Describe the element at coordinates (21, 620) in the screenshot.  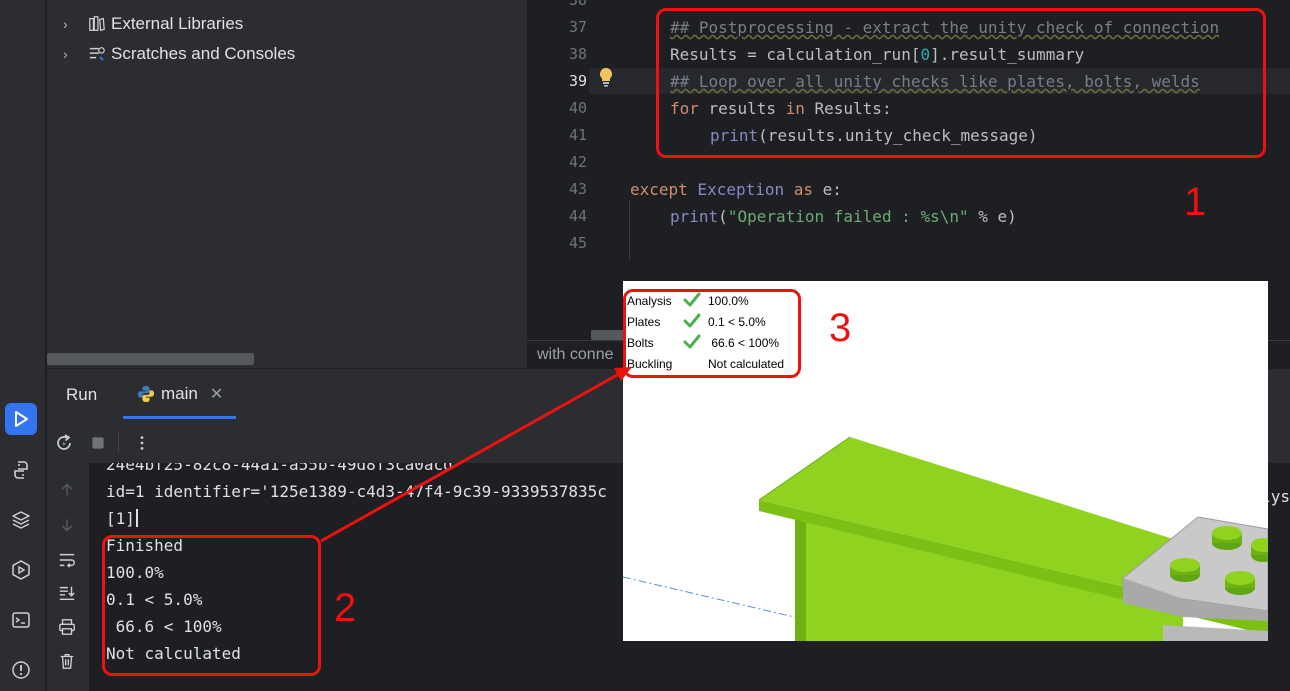
I see `terminal-icon` at that location.